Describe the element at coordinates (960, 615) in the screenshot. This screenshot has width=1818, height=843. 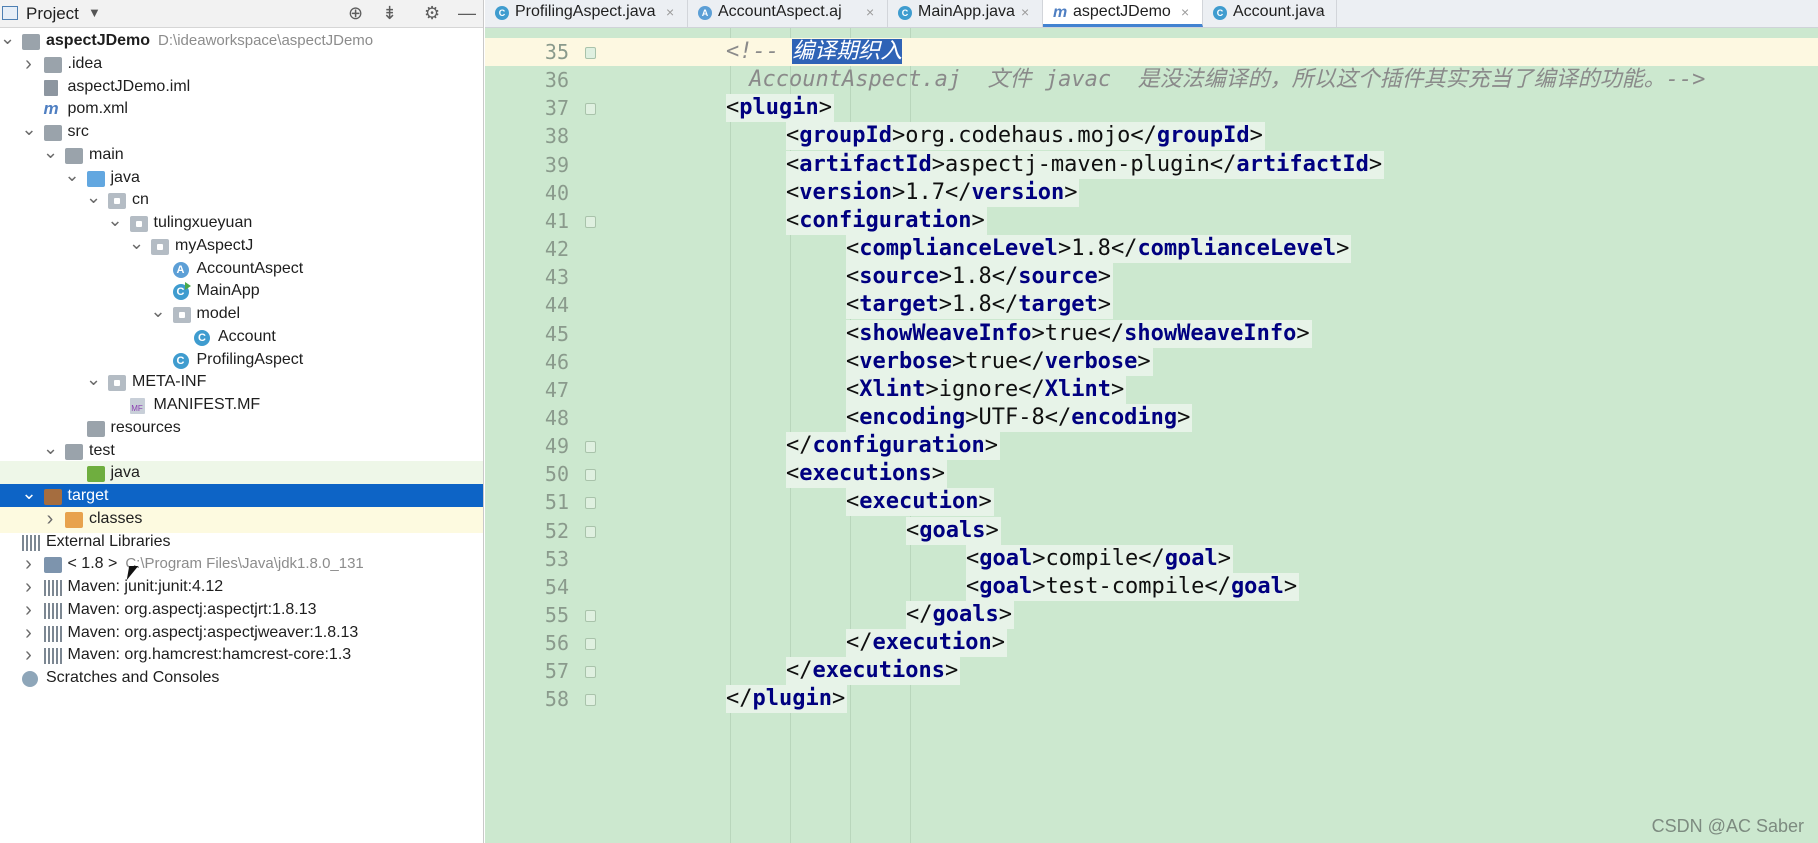
I see `code-text: </goals>` at that location.